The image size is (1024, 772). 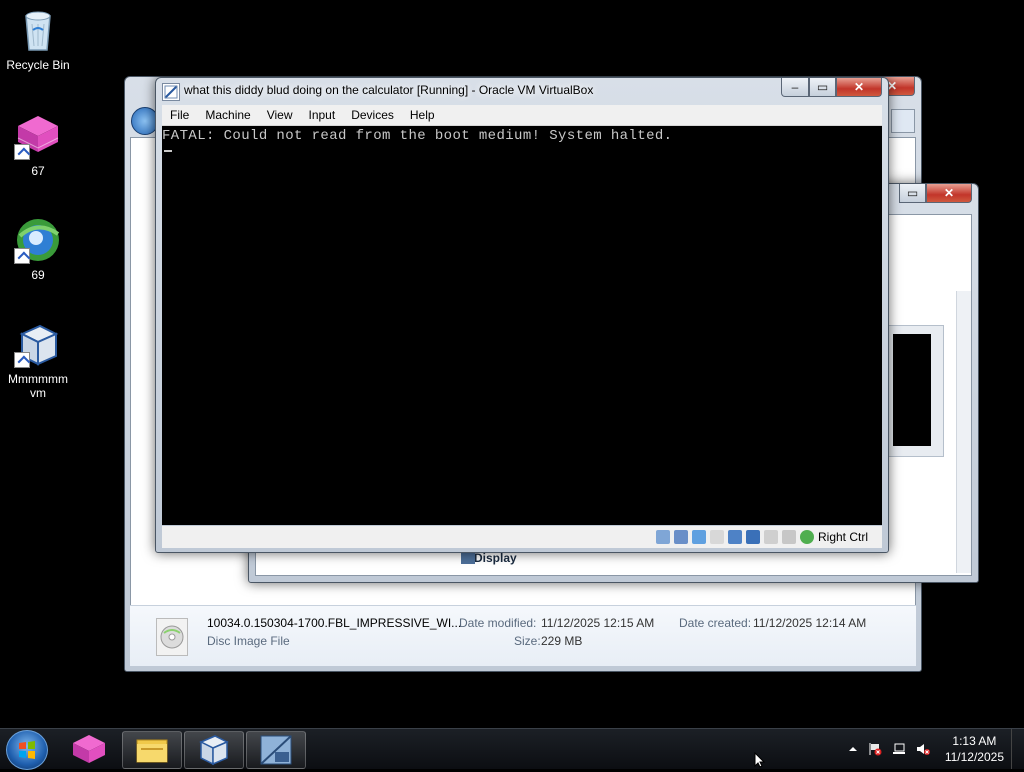 What do you see at coordinates (715, 623) in the screenshot?
I see `date-created-label: Date created:` at bounding box center [715, 623].